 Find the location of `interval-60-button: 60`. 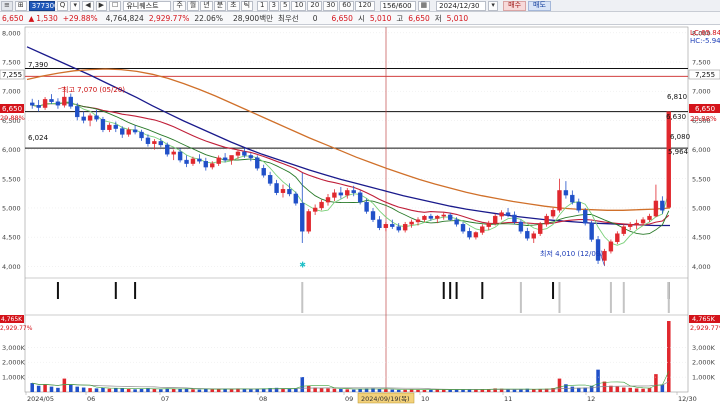

interval-60-button: 60 is located at coordinates (347, 5).